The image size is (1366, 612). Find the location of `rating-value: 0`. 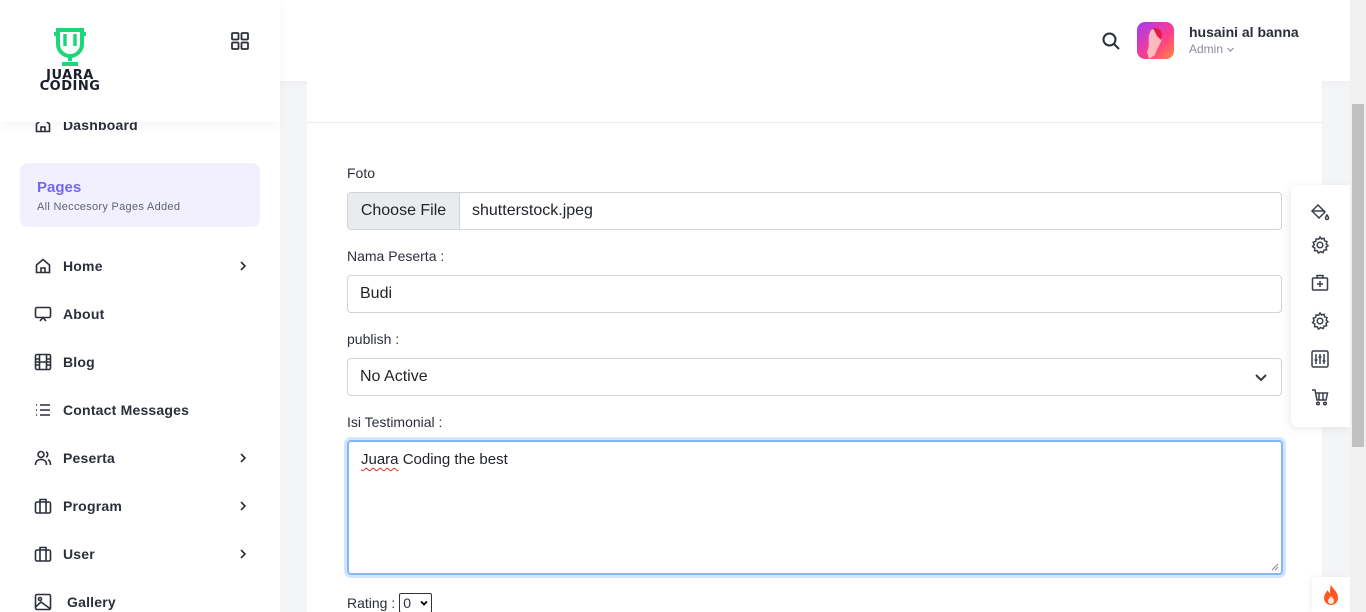

rating-value: 0 is located at coordinates (407, 603).